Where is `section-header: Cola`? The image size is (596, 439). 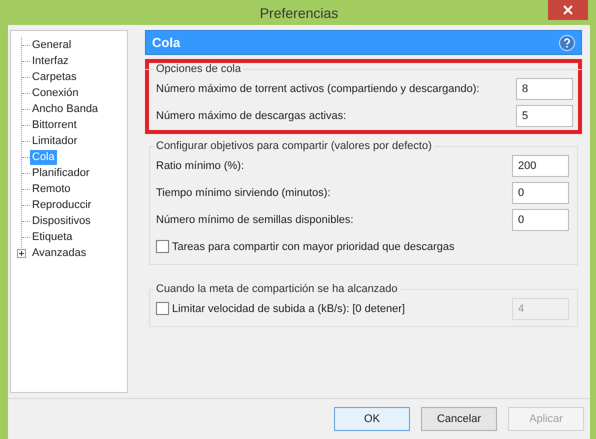
section-header: Cola is located at coordinates (363, 42).